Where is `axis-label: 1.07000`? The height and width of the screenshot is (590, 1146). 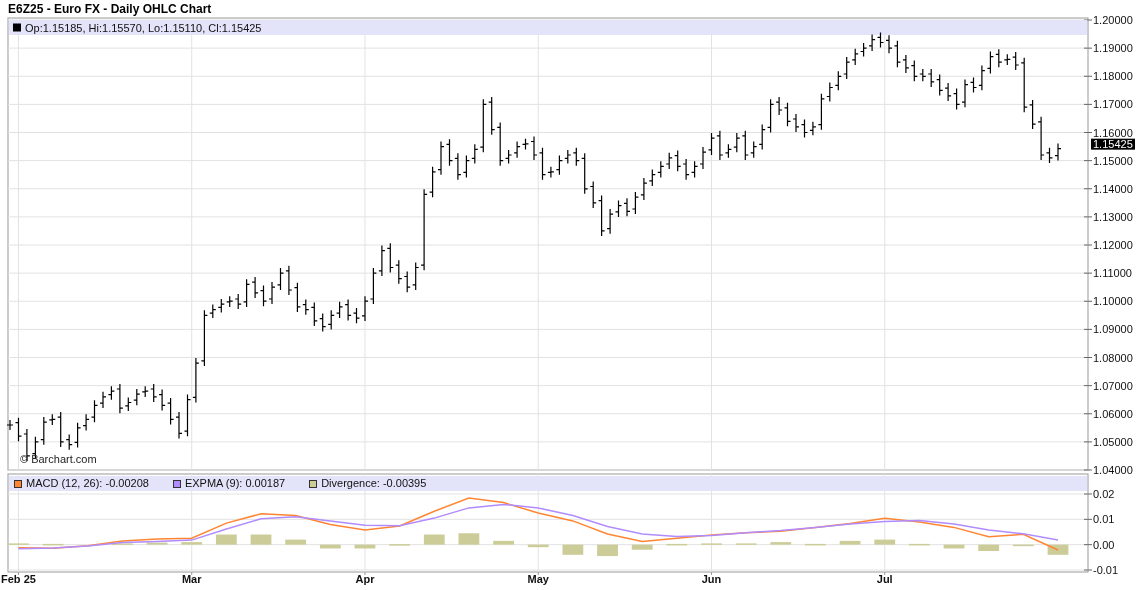
axis-label: 1.07000 is located at coordinates (1113, 385).